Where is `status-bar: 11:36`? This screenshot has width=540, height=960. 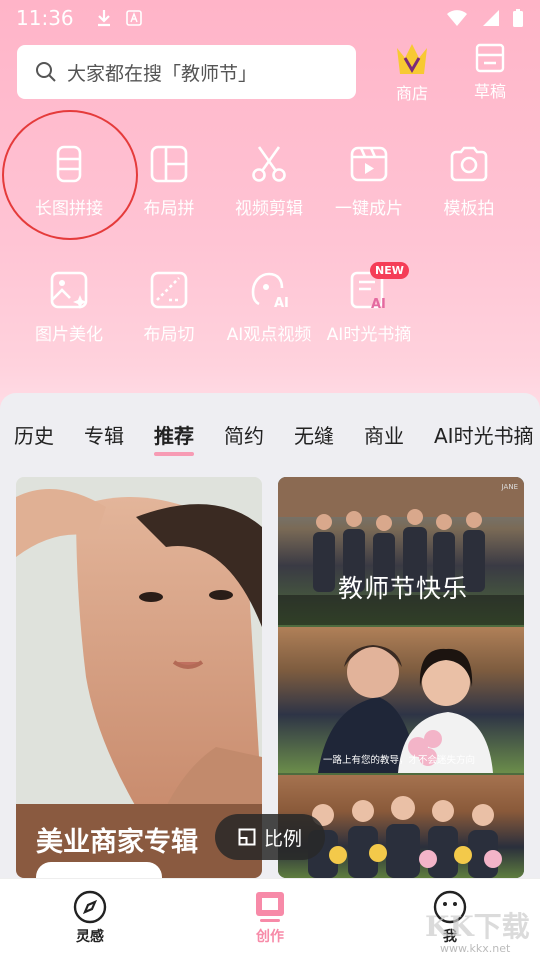
status-bar: 11:36 is located at coordinates (270, 18).